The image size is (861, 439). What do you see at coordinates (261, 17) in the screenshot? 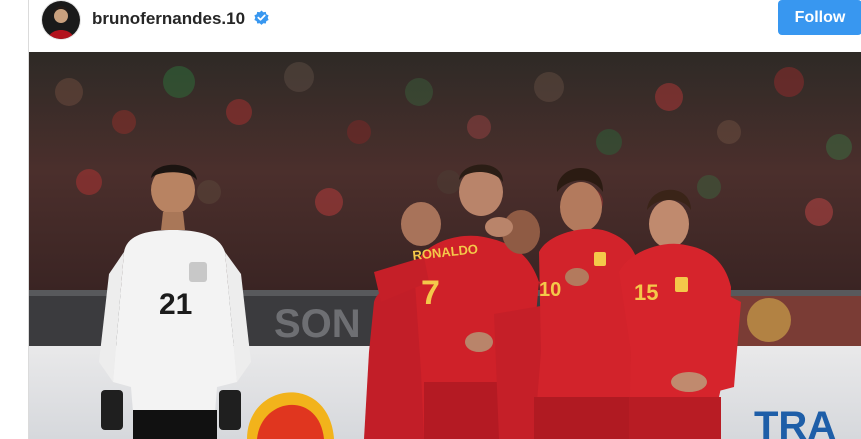
I see `verified-badge-icon` at bounding box center [261, 17].